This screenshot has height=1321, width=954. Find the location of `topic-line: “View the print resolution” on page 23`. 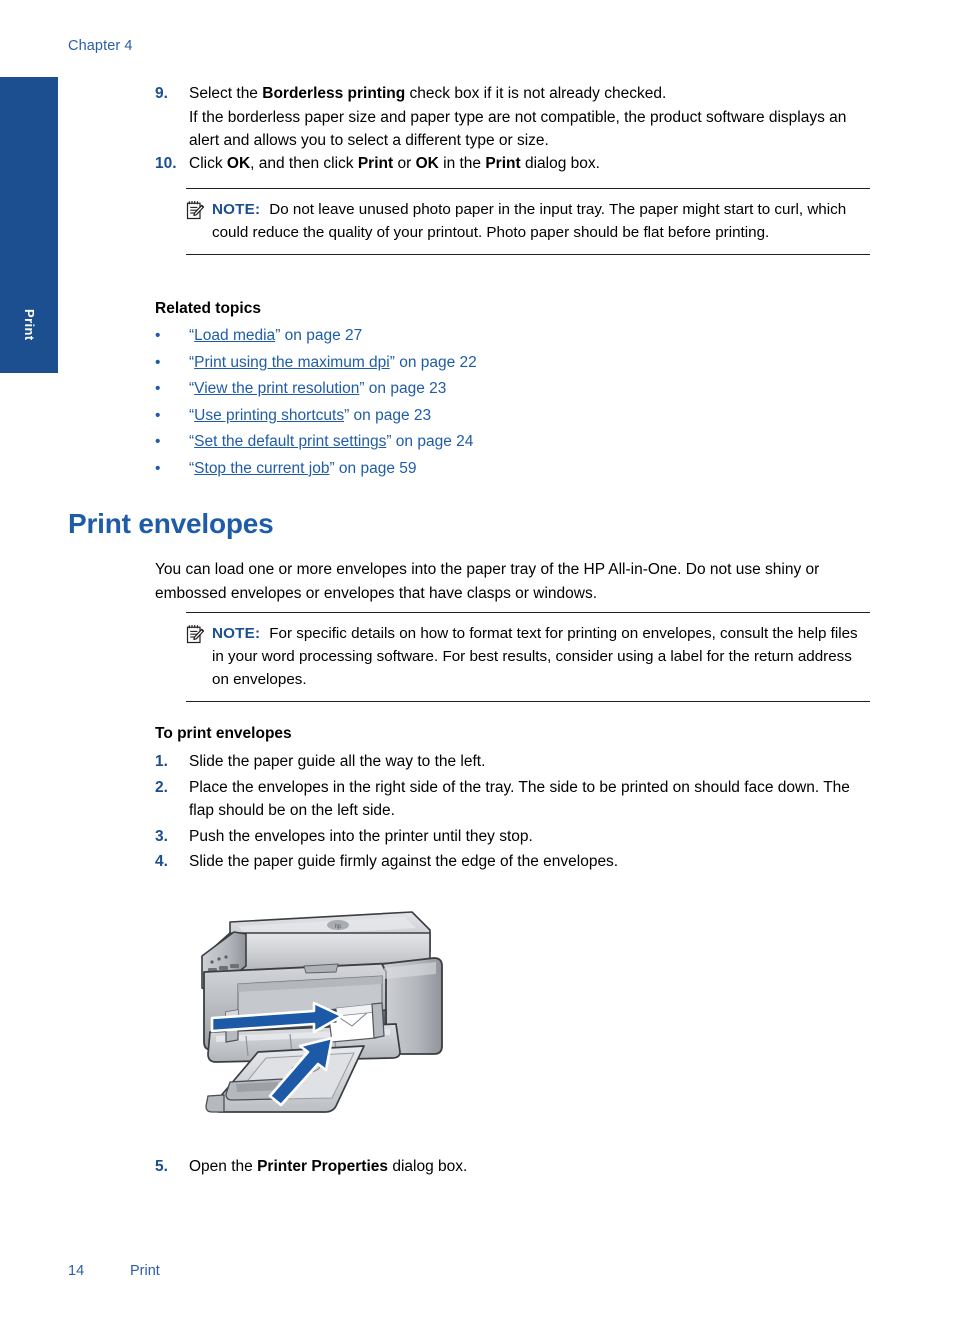

topic-line: “View the print resolution” on page 23 is located at coordinates (317, 389).